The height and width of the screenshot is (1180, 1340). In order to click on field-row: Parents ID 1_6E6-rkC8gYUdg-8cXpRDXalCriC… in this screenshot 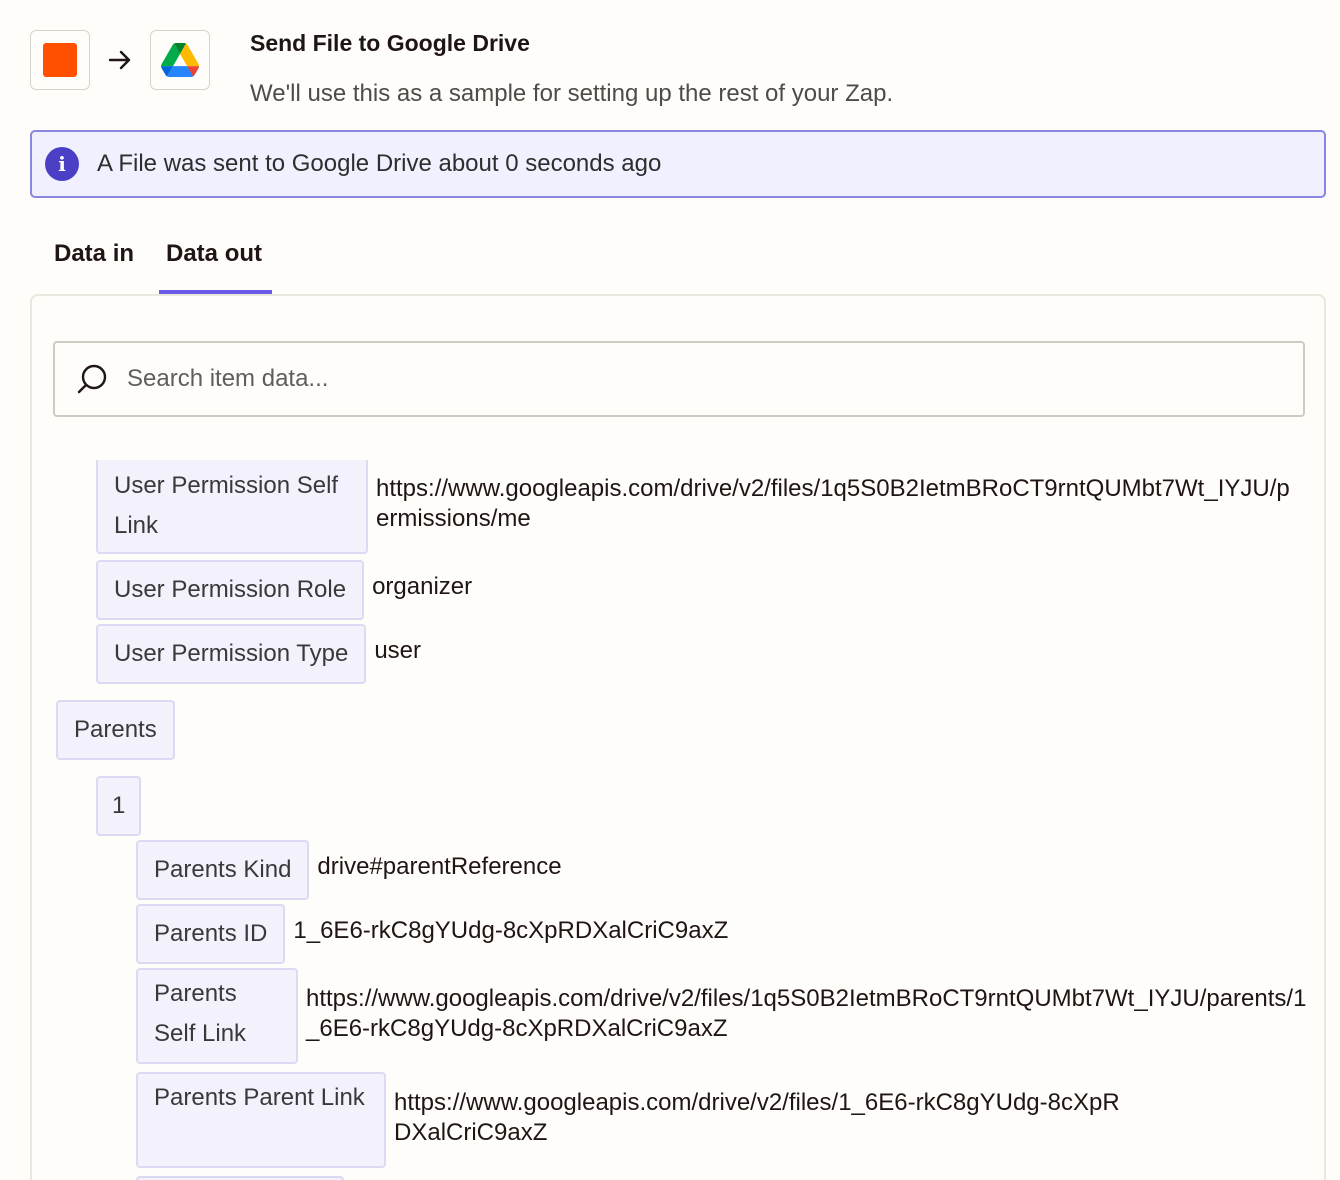, I will do `click(432, 934)`.